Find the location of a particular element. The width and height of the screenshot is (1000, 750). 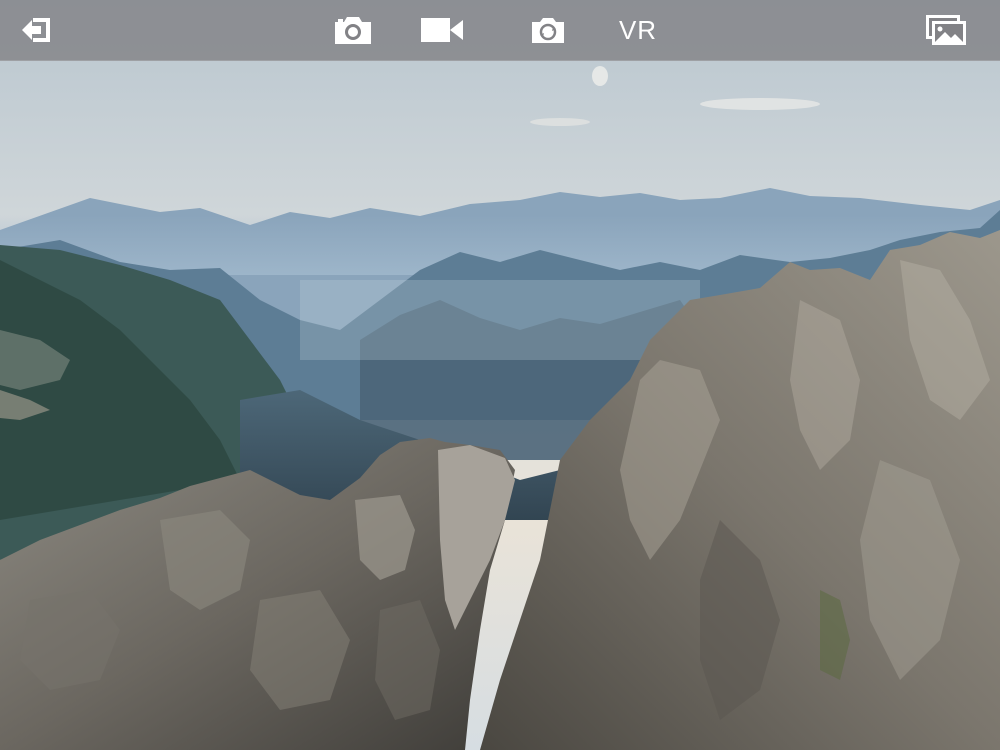

video-camera-icon is located at coordinates (442, 30).